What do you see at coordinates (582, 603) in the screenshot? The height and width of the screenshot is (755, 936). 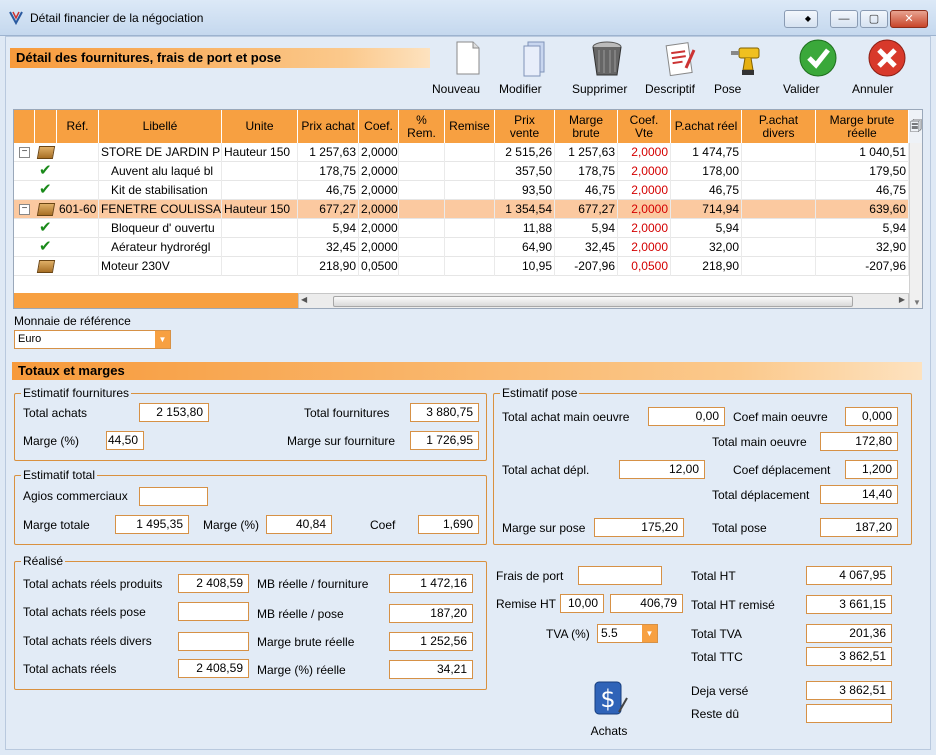 I see `remise-ht-pct-field: 10,00` at bounding box center [582, 603].